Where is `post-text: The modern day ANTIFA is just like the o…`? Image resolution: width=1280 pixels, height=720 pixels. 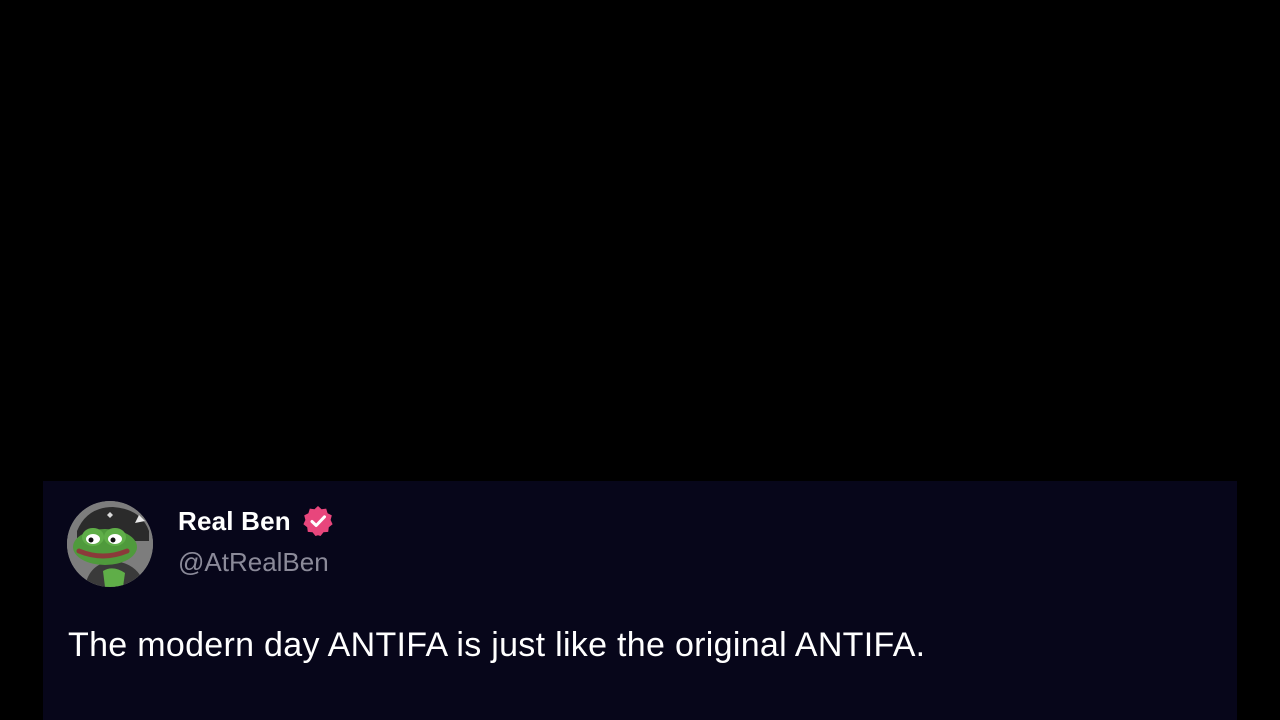
post-text: The modern day ANTIFA is just like the o… is located at coordinates (497, 645).